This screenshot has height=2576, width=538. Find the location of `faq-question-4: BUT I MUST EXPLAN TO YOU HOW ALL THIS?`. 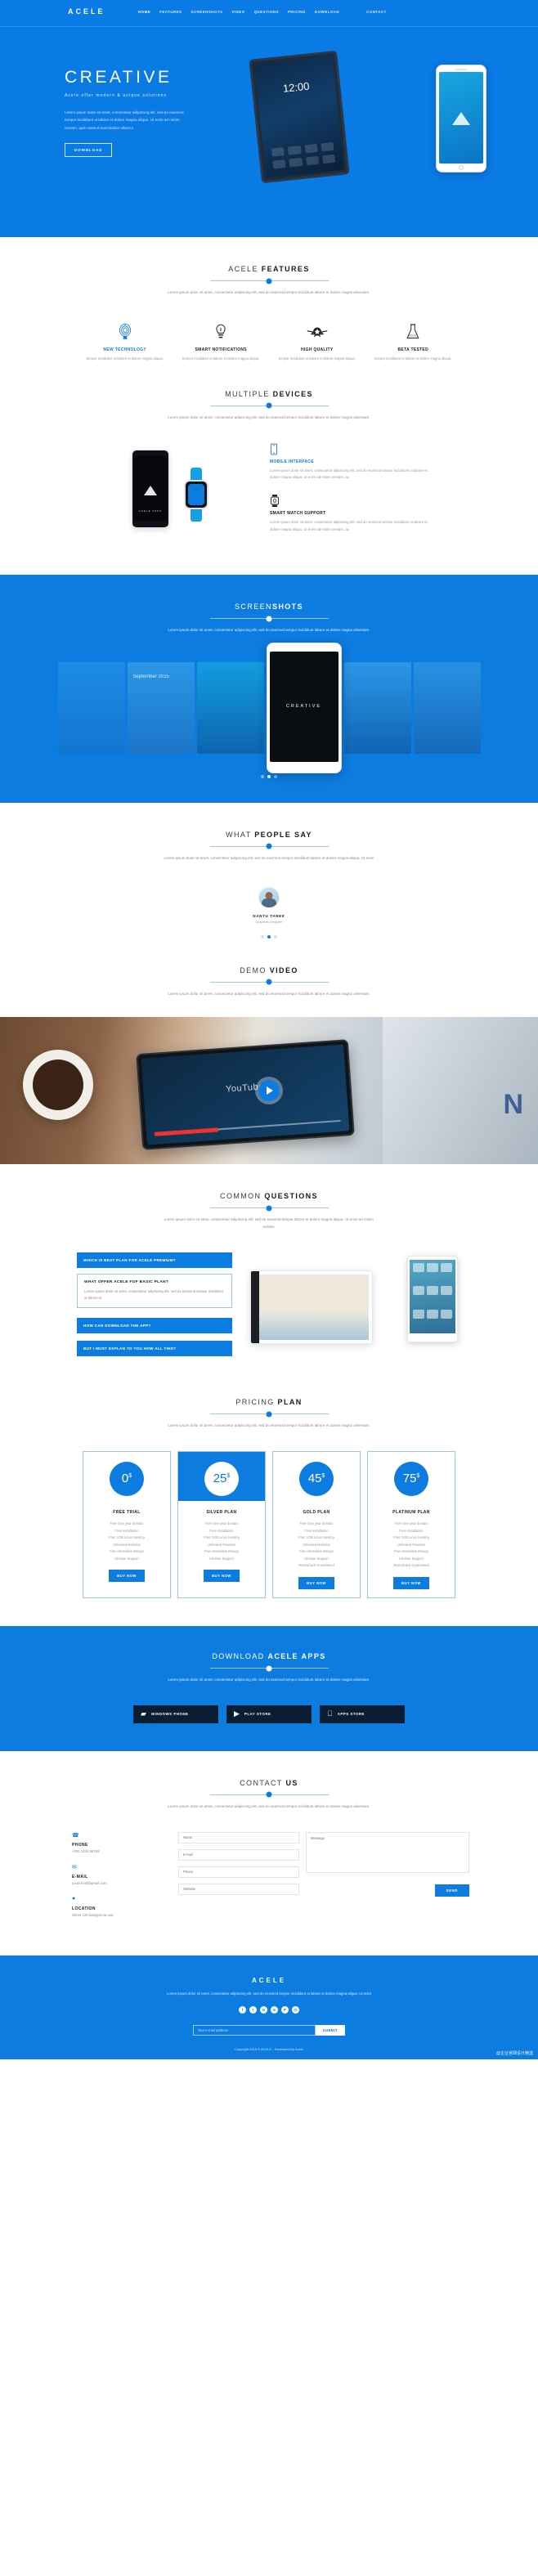

faq-question-4: BUT I MUST EXPLAN TO YOU HOW ALL THIS? is located at coordinates (154, 1349).